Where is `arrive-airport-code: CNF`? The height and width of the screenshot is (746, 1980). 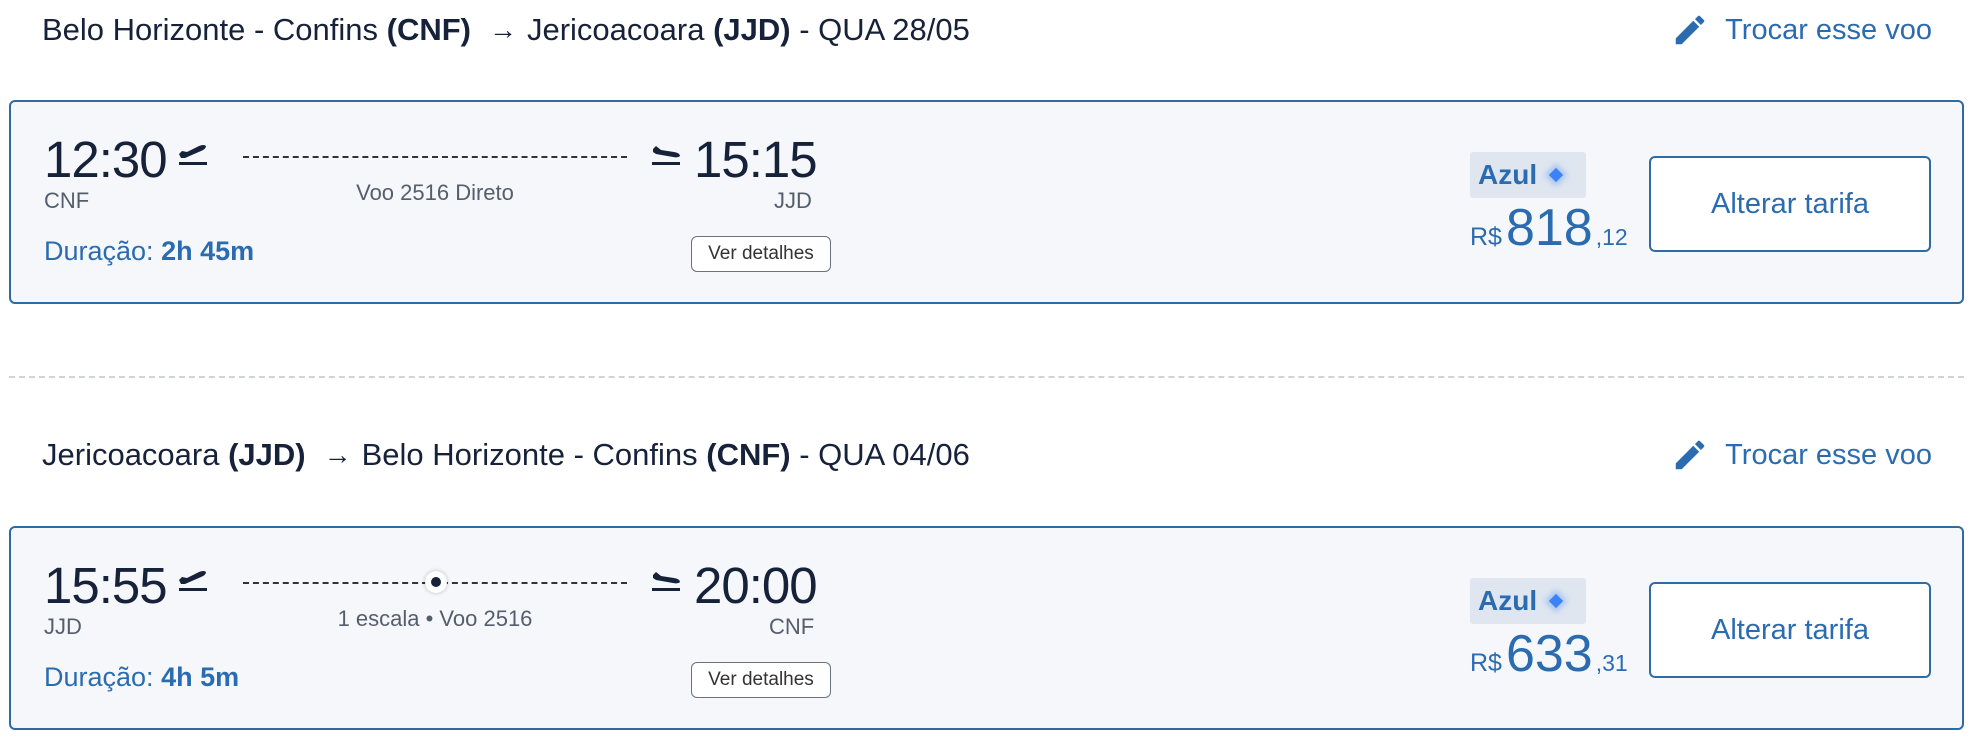
arrive-airport-code: CNF is located at coordinates (792, 626).